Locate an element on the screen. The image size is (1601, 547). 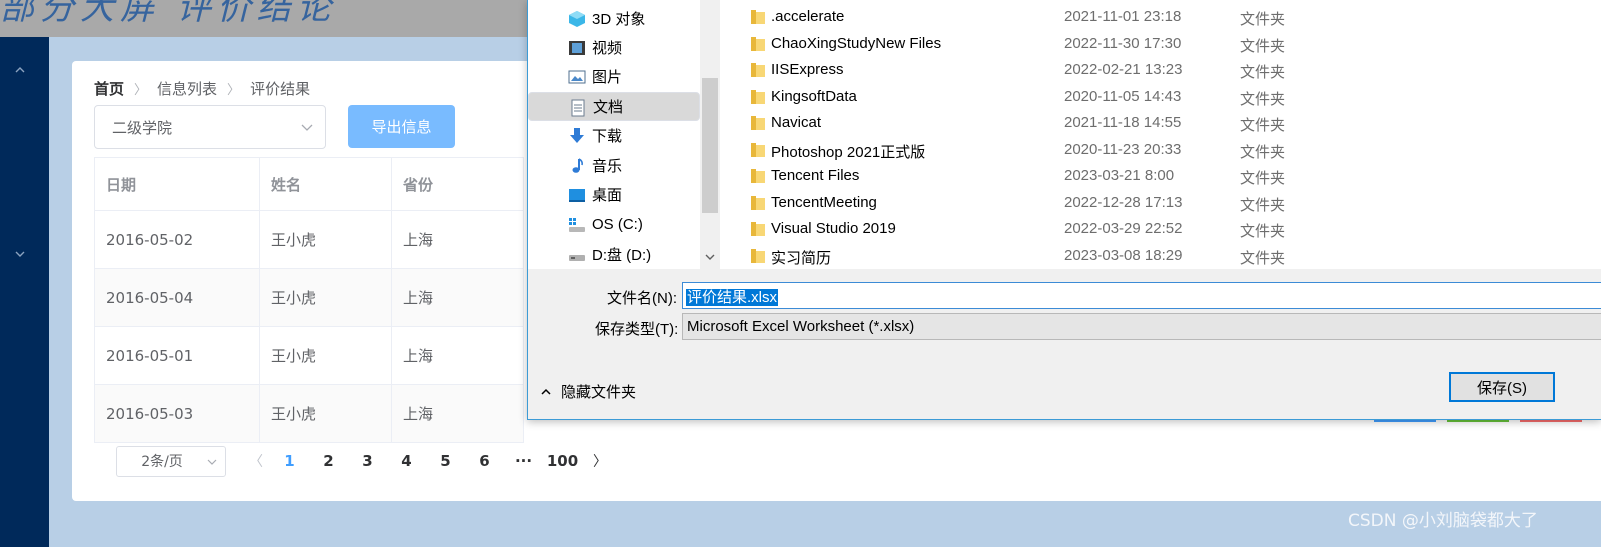
cell-date: 2016-05-03 is located at coordinates (177, 413).